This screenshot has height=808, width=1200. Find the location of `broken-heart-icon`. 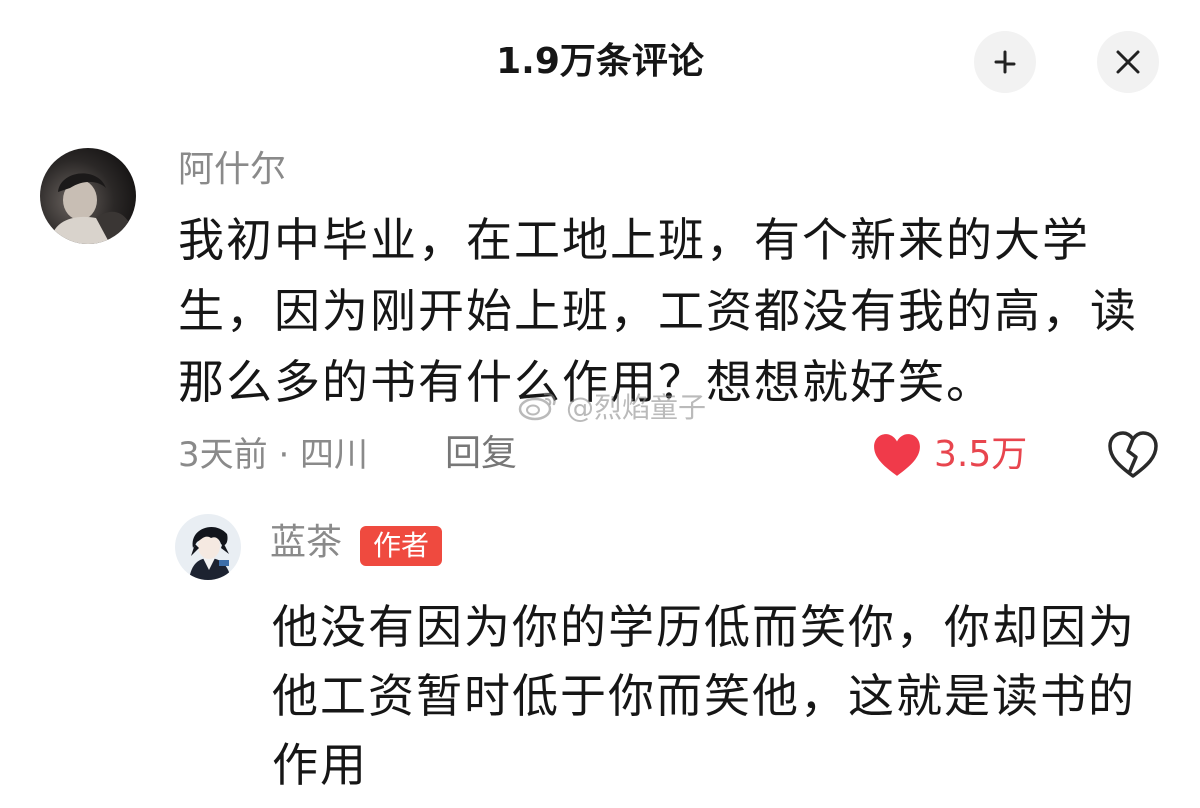

broken-heart-icon is located at coordinates (1133, 455).